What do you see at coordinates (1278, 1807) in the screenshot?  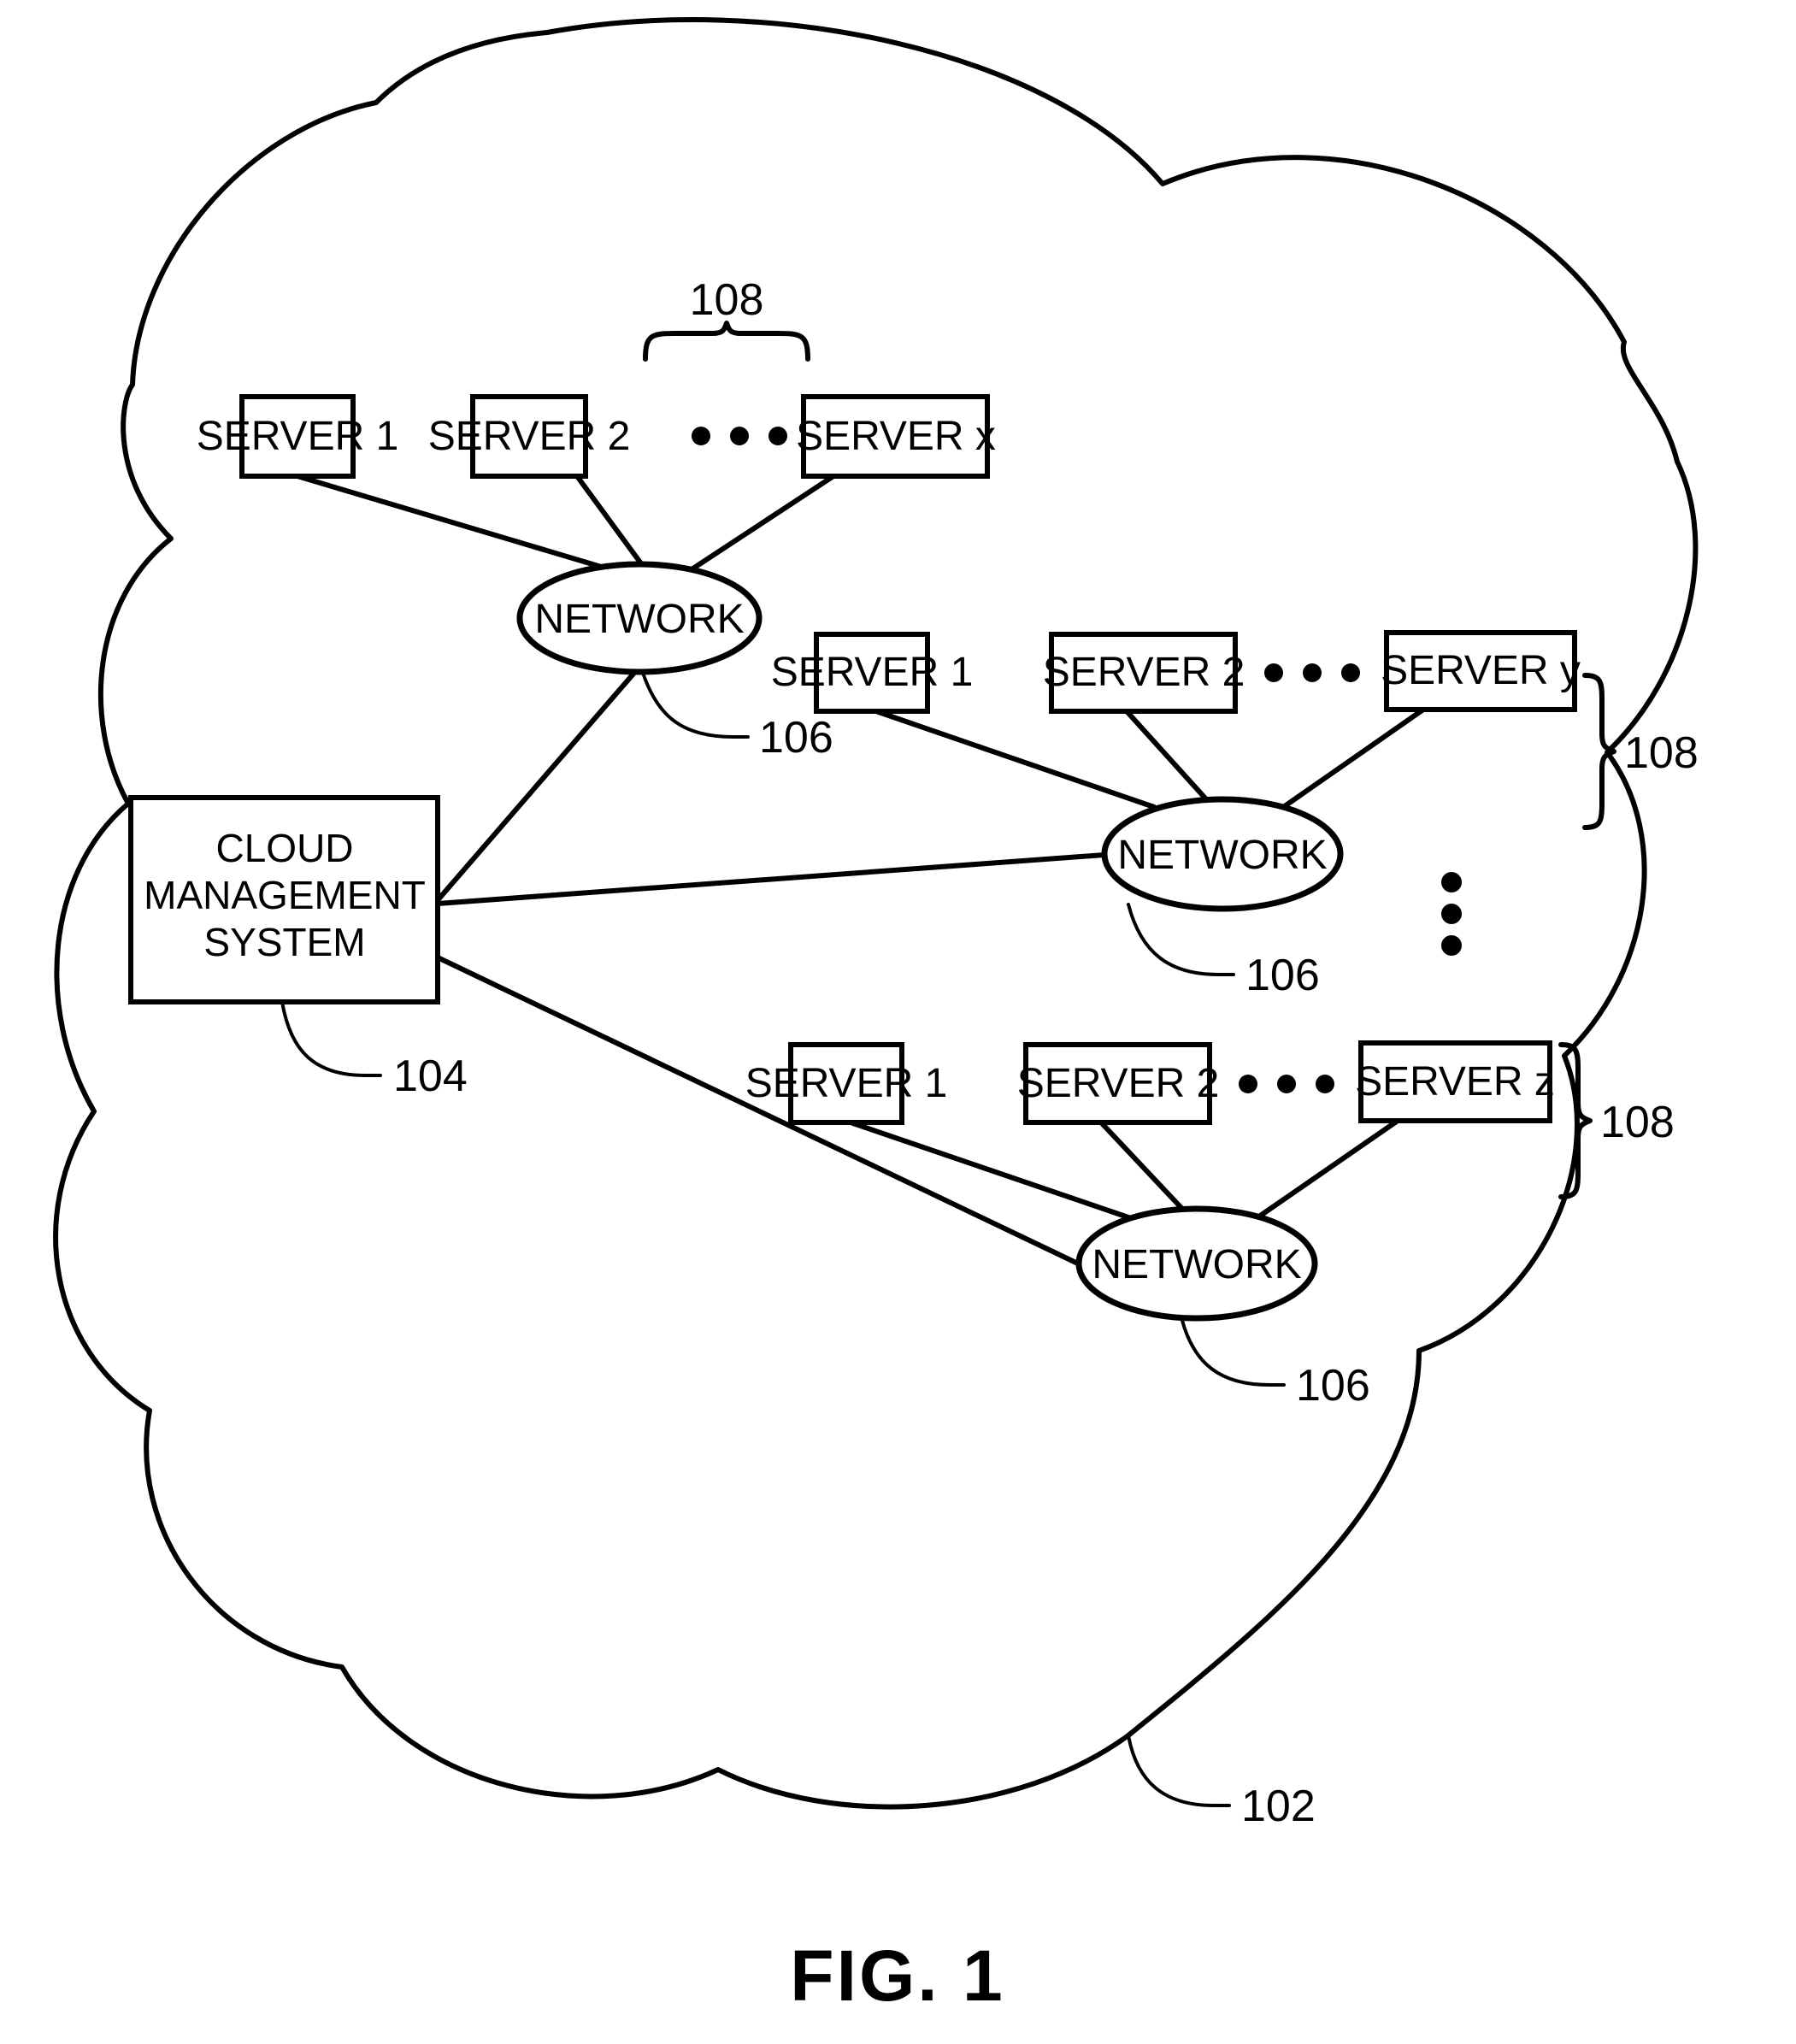 I see `ref-label-102: 102` at bounding box center [1278, 1807].